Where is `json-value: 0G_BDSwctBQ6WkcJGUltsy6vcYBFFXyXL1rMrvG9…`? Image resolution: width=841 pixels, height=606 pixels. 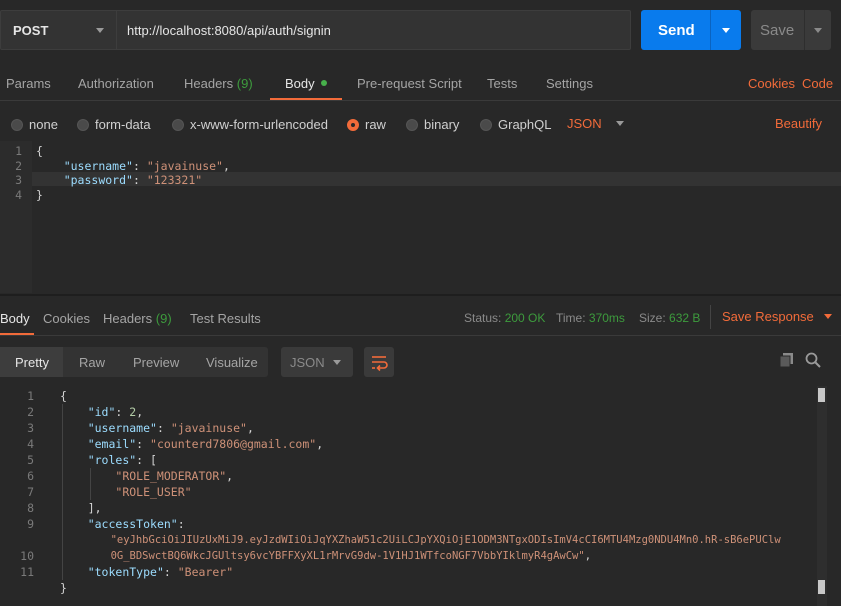
json-value: 0G_BDSwctBQ6WkcJGUltsy6vcYBFFXyXL1rMrvG9… is located at coordinates (347, 556).